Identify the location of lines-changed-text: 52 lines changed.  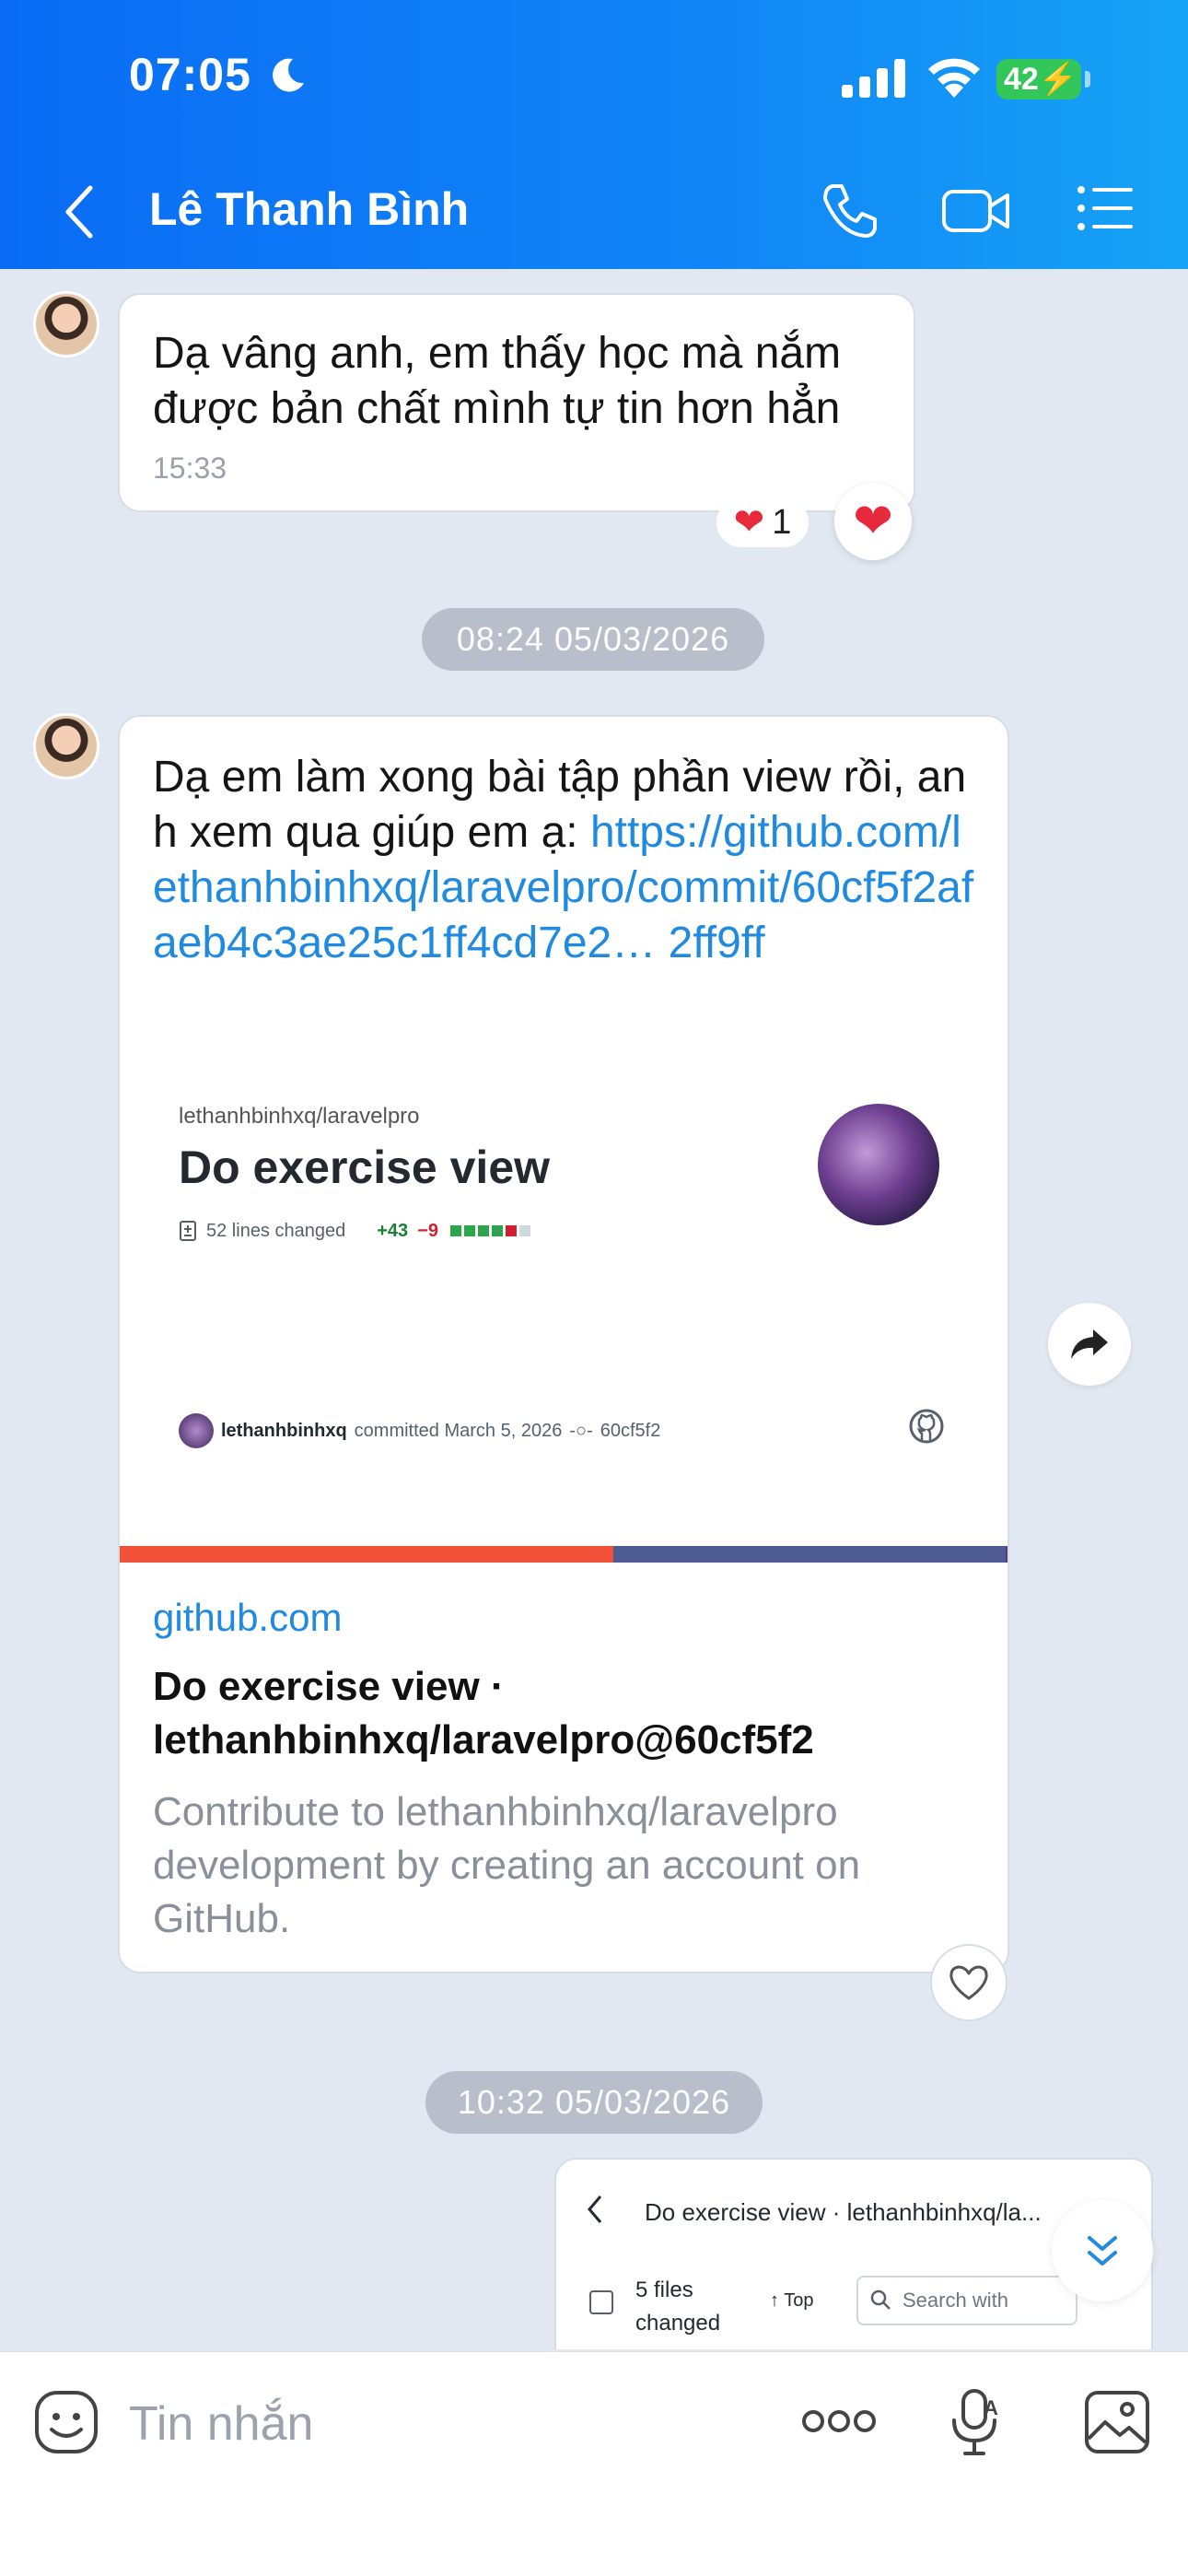
(276, 1230).